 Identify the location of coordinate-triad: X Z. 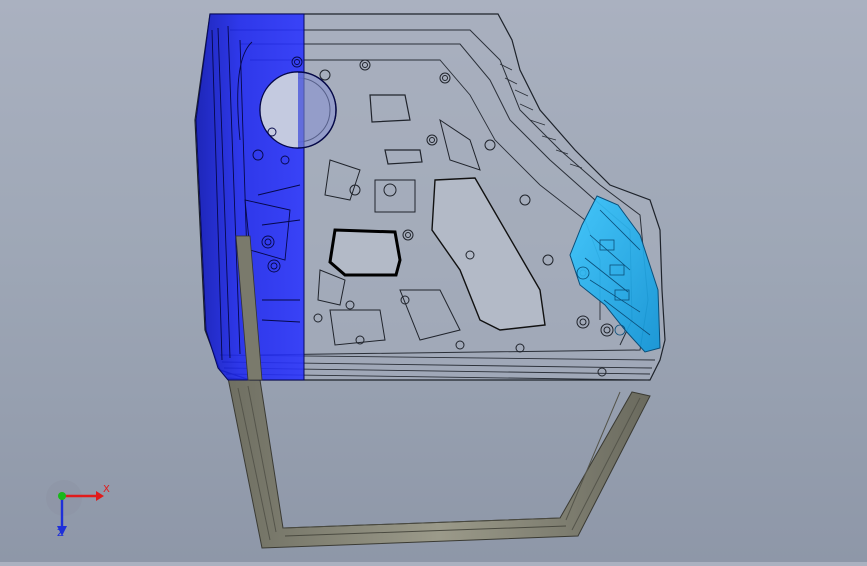
(79, 511).